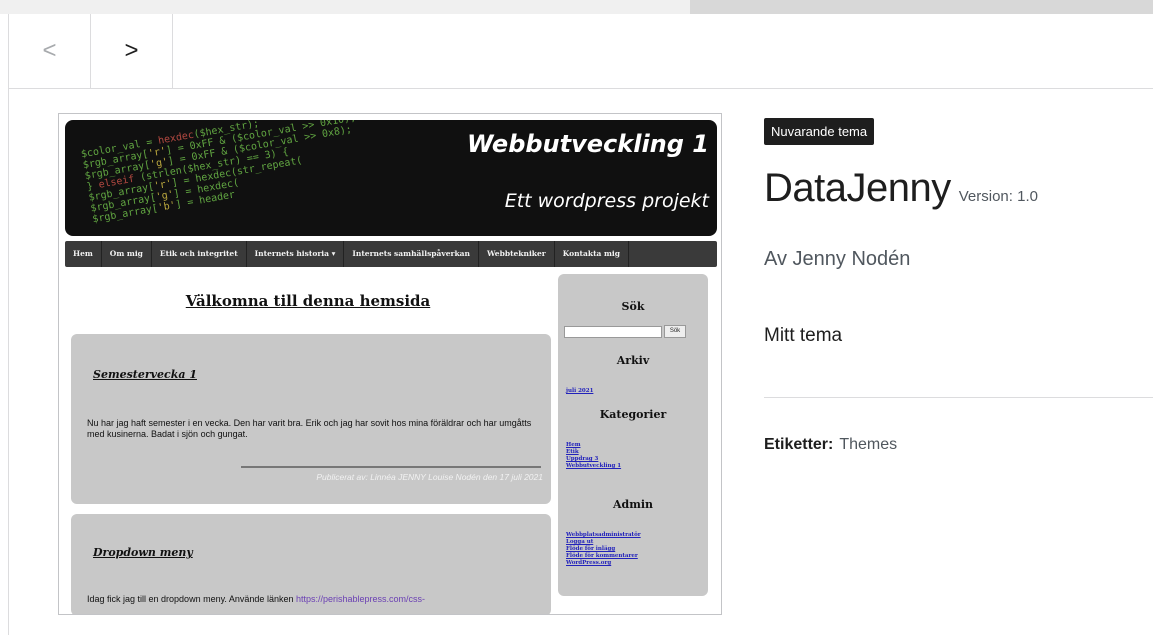  I want to click on sidebar-heading: Arkiv, so click(633, 360).